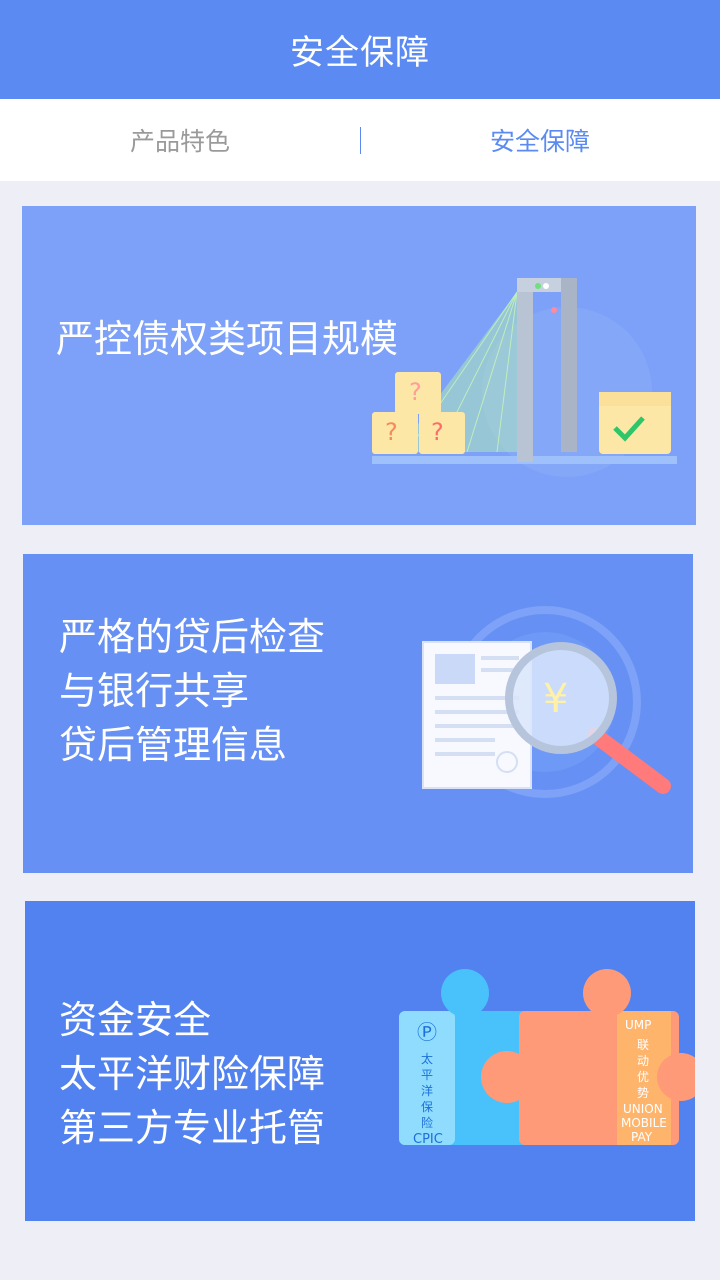 This screenshot has height=1280, width=720. Describe the element at coordinates (643, 1109) in the screenshot. I see `svg-text: UNION` at that location.